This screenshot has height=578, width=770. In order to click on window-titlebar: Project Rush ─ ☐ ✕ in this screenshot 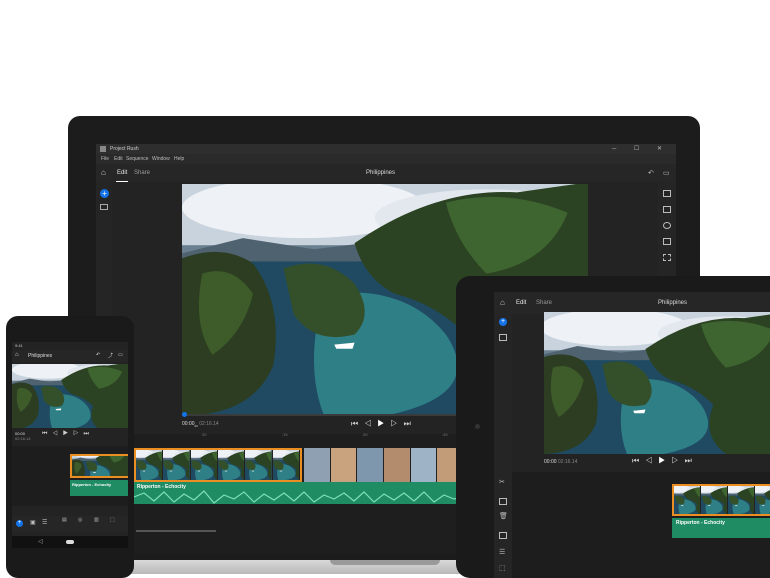, I will do `click(386, 149)`.